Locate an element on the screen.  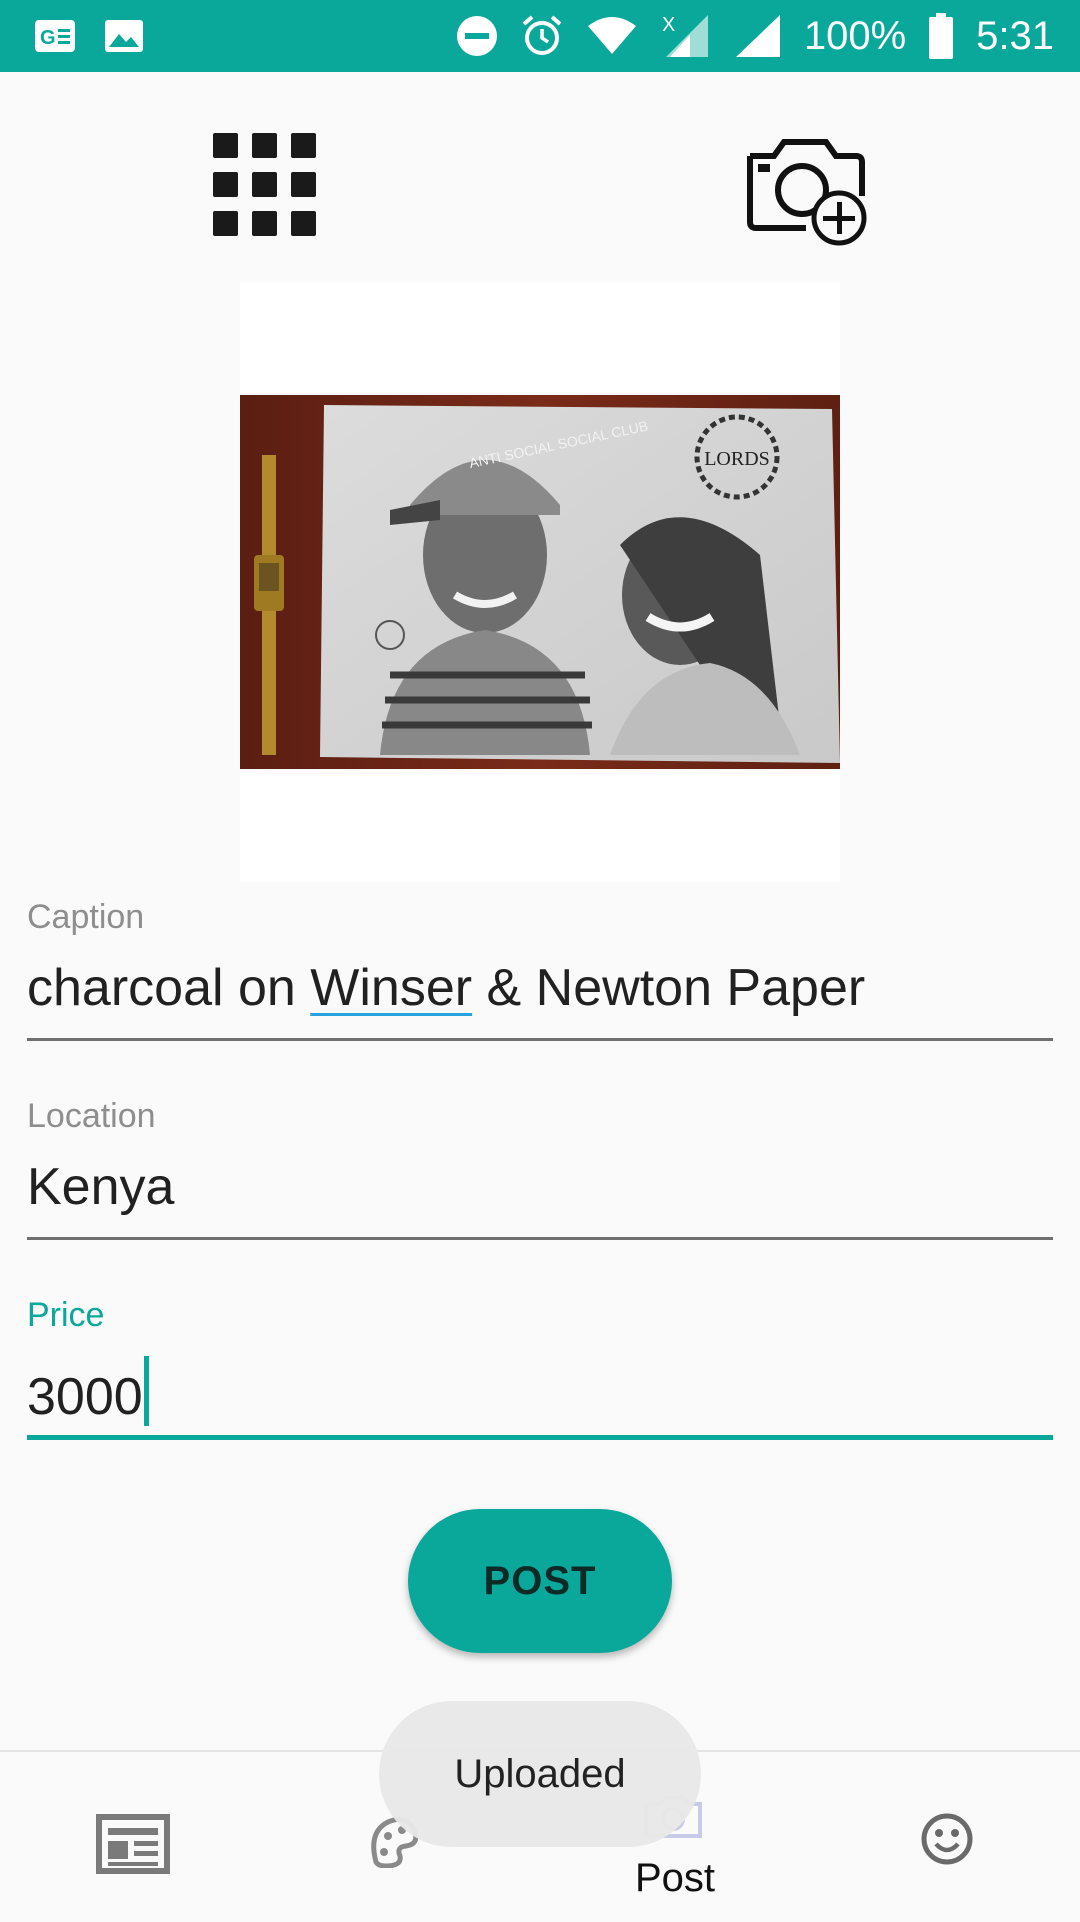
price-field: Price 3000 is located at coordinates (540, 1369).